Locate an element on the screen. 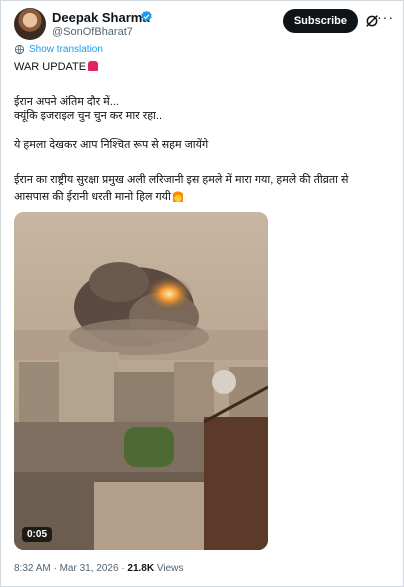 This screenshot has width=404, height=587. war-update-text: WAR UPDATE is located at coordinates (50, 67).